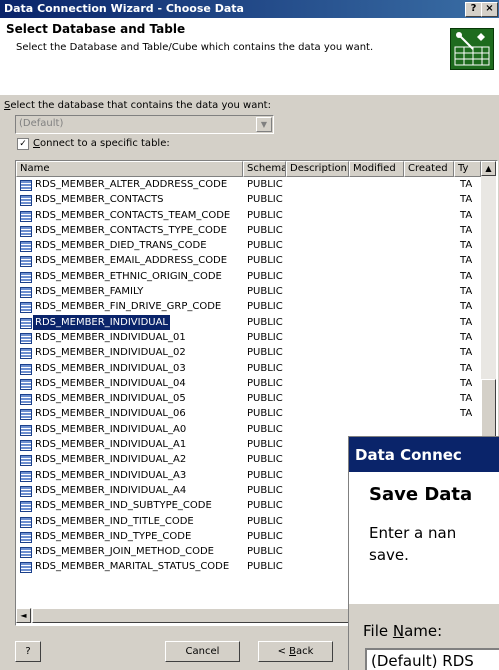  I want to click on file-name-input: (Default) RDS, so click(432, 659).